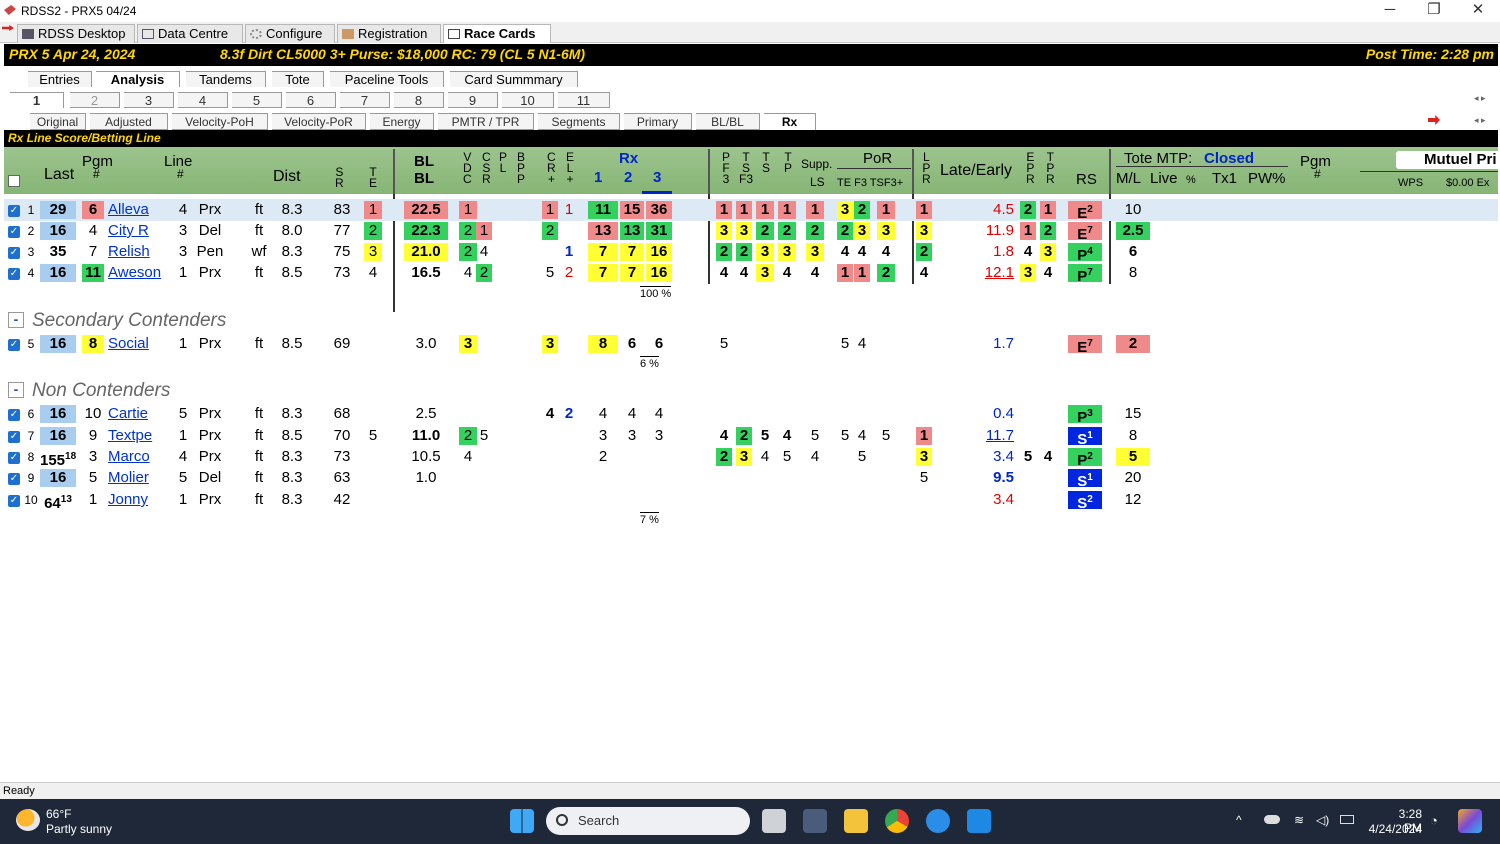  I want to click on col-ls: LS, so click(817, 182).